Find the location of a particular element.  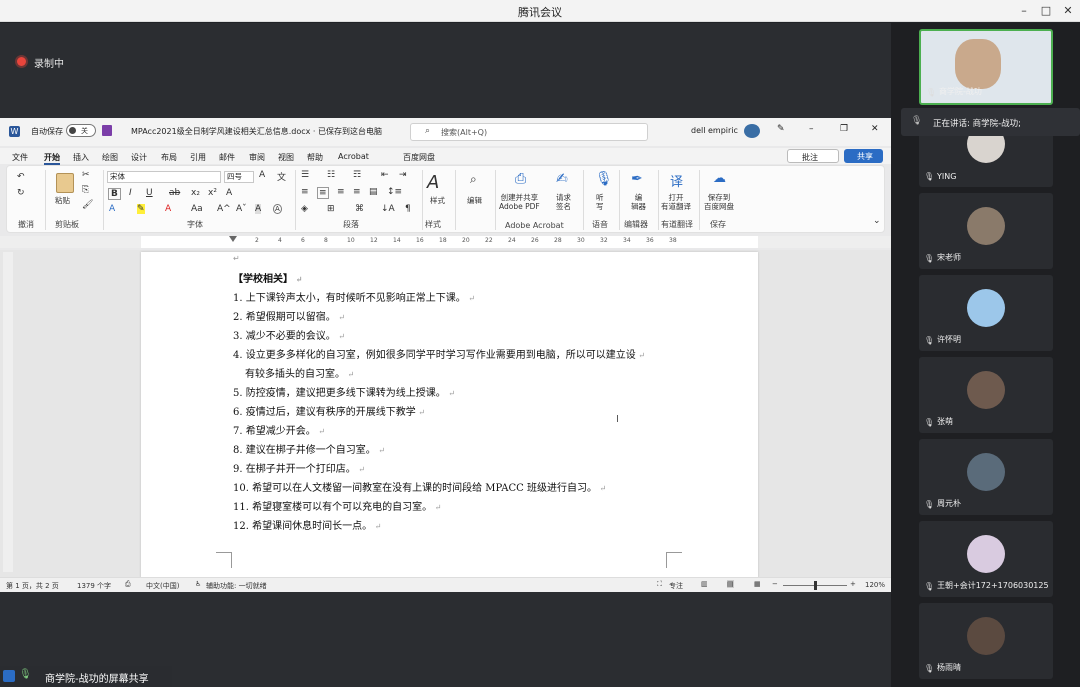

grow-font-icon: A^ is located at coordinates (224, 209).